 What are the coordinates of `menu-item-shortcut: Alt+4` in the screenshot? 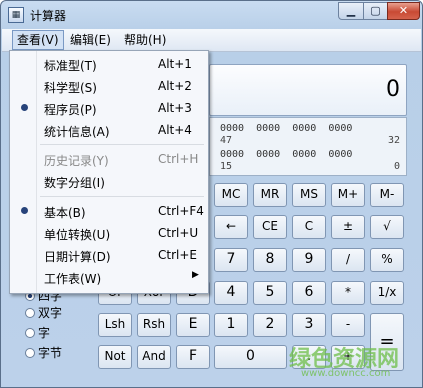 It's located at (175, 130).